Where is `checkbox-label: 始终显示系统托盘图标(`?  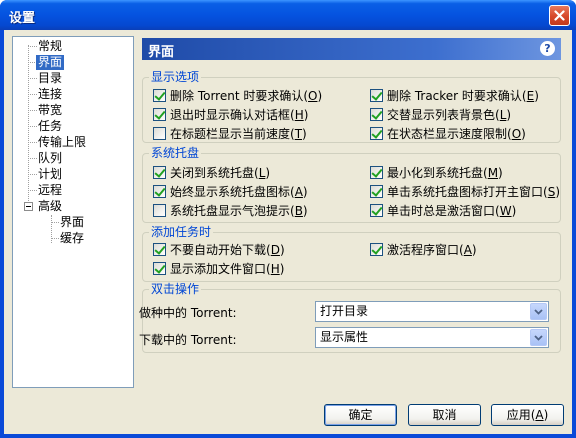 checkbox-label: 始终显示系统托盘图标( is located at coordinates (232, 192).